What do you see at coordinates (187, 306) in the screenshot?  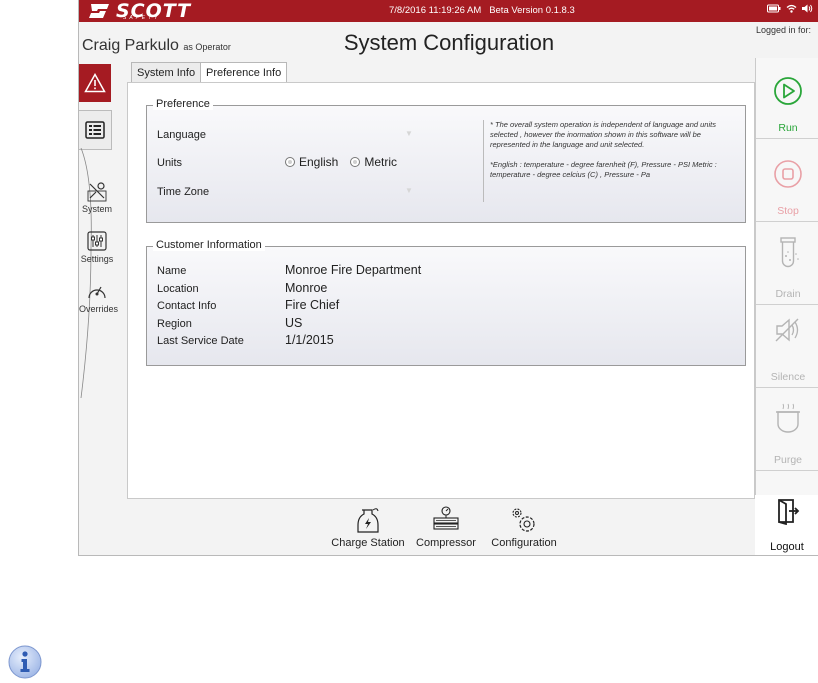 I see `customer-field-label: Contact Info` at bounding box center [187, 306].